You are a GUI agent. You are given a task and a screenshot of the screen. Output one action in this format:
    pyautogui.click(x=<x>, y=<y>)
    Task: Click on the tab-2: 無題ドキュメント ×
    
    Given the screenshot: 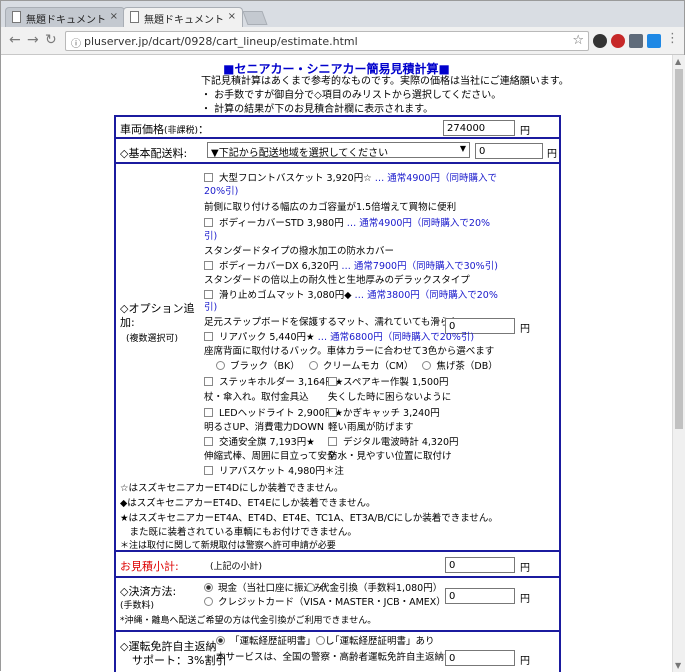 What is the action you would take?
    pyautogui.click(x=183, y=17)
    